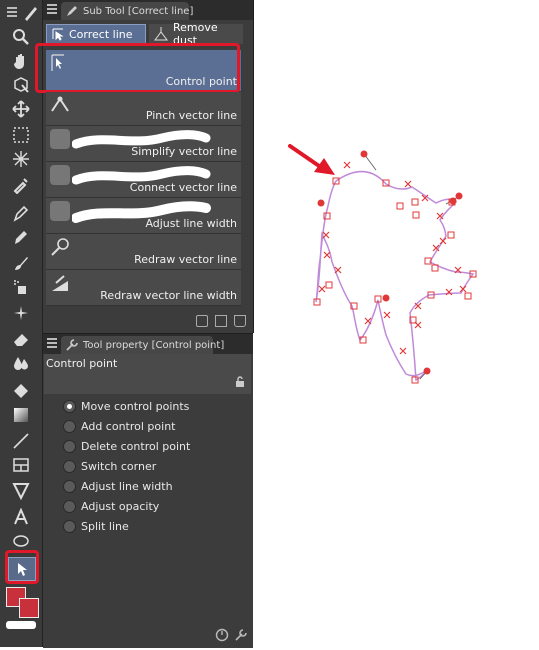 The height and width of the screenshot is (650, 539). I want to click on lock-icon, so click(240, 382).